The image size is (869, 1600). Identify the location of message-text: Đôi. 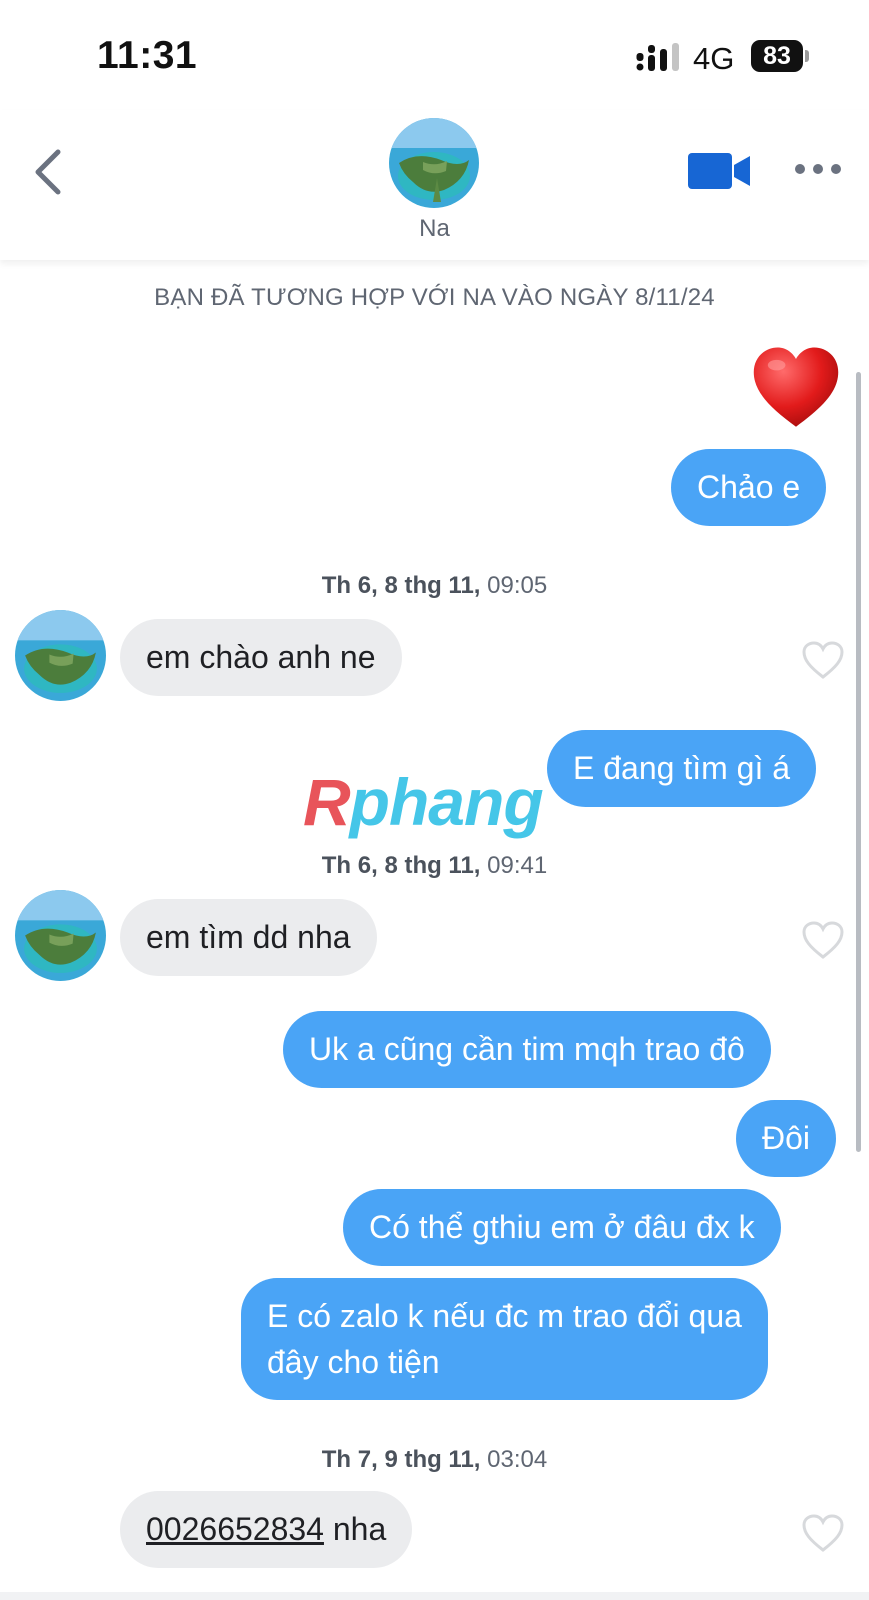
(786, 1138).